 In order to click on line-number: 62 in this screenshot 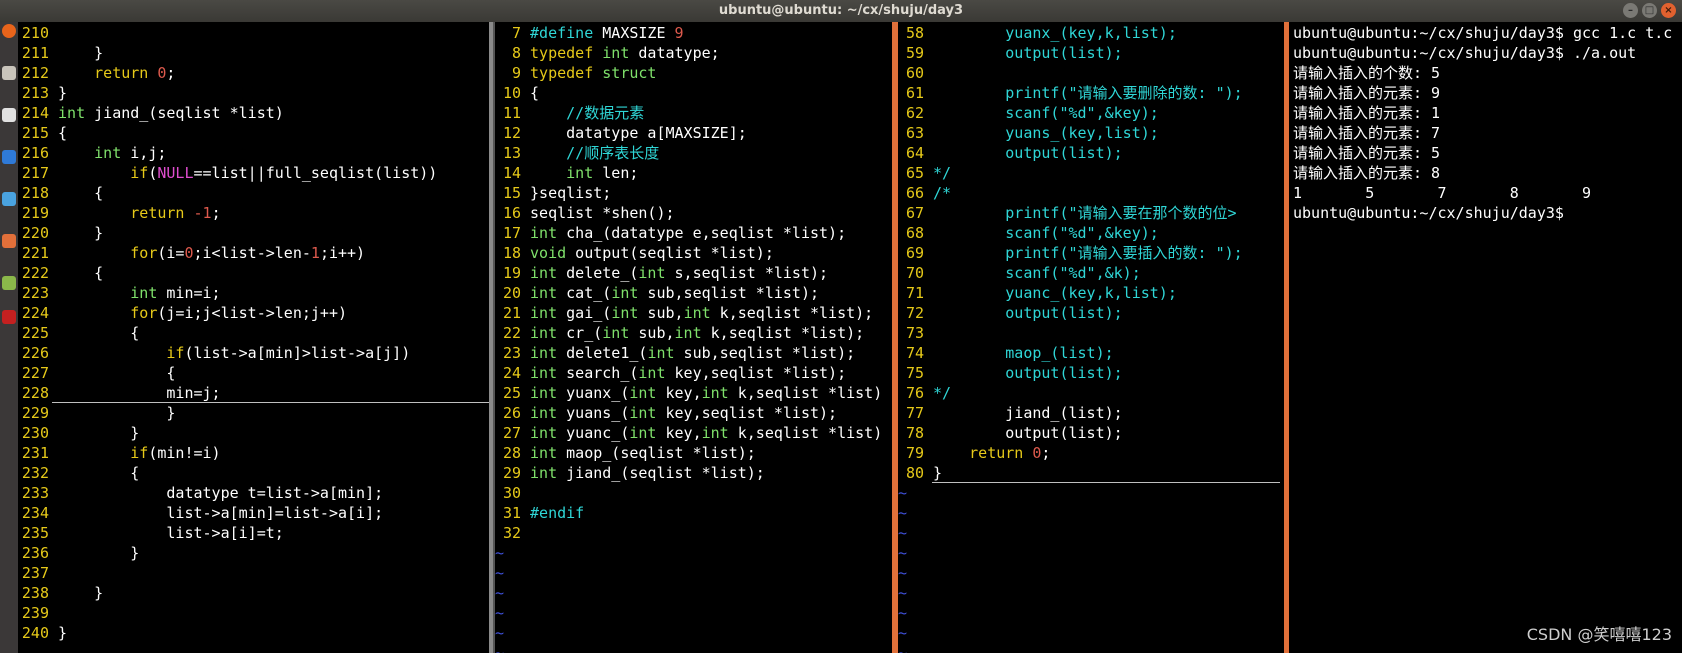, I will do `click(914, 113)`.